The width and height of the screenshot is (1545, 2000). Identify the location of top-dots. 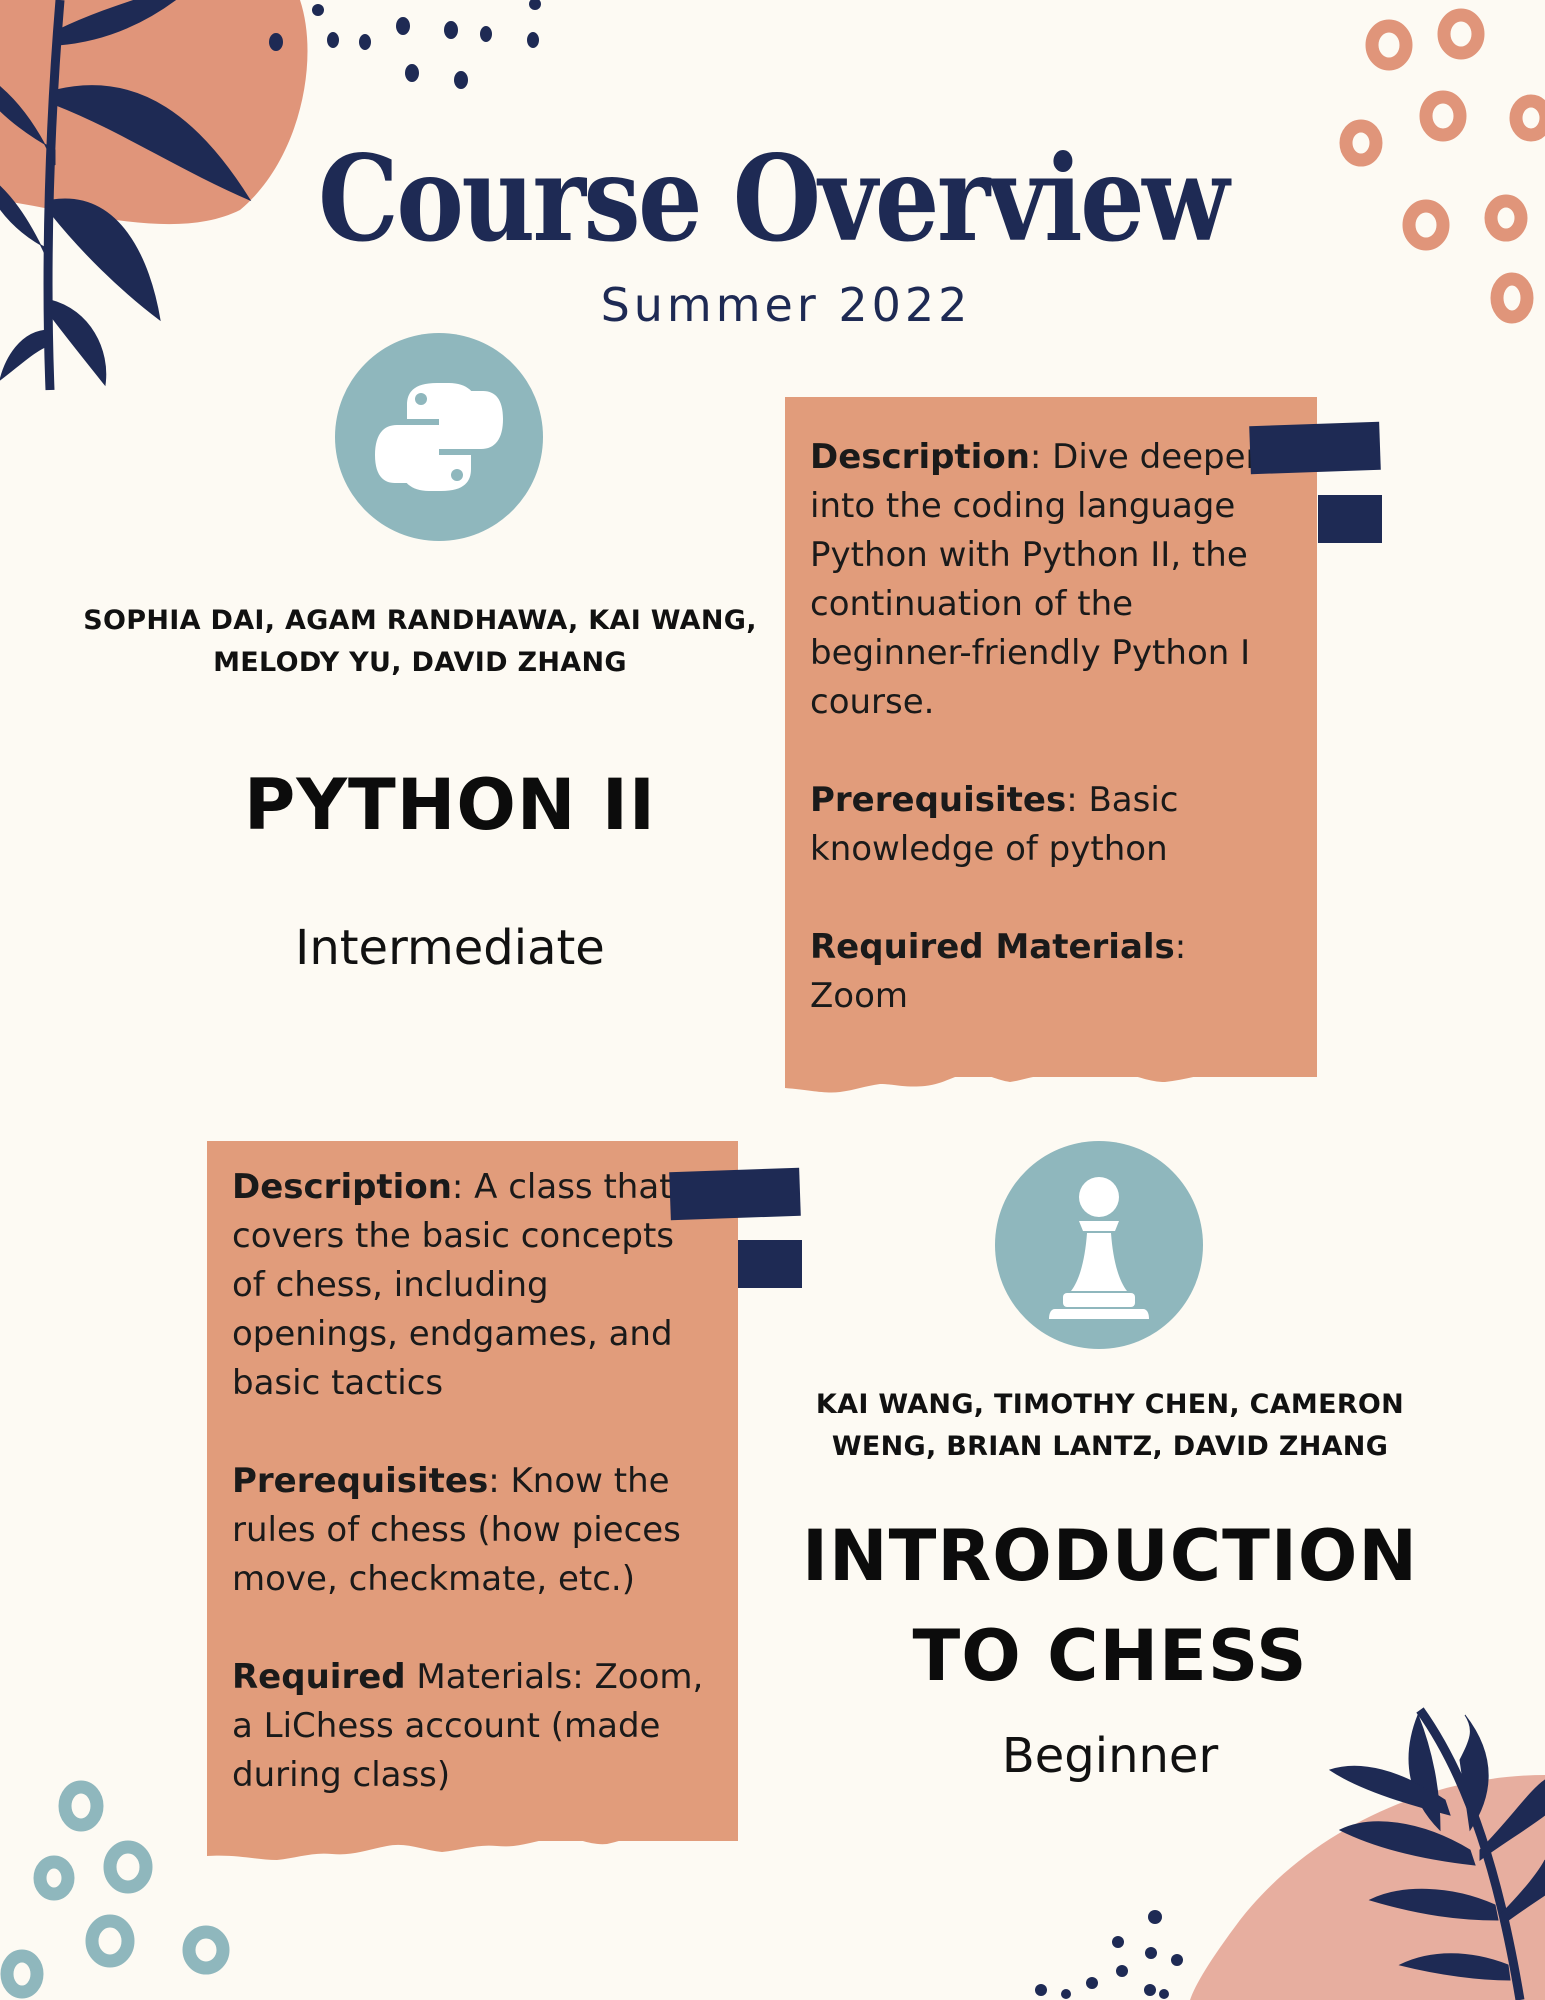
(405, 44).